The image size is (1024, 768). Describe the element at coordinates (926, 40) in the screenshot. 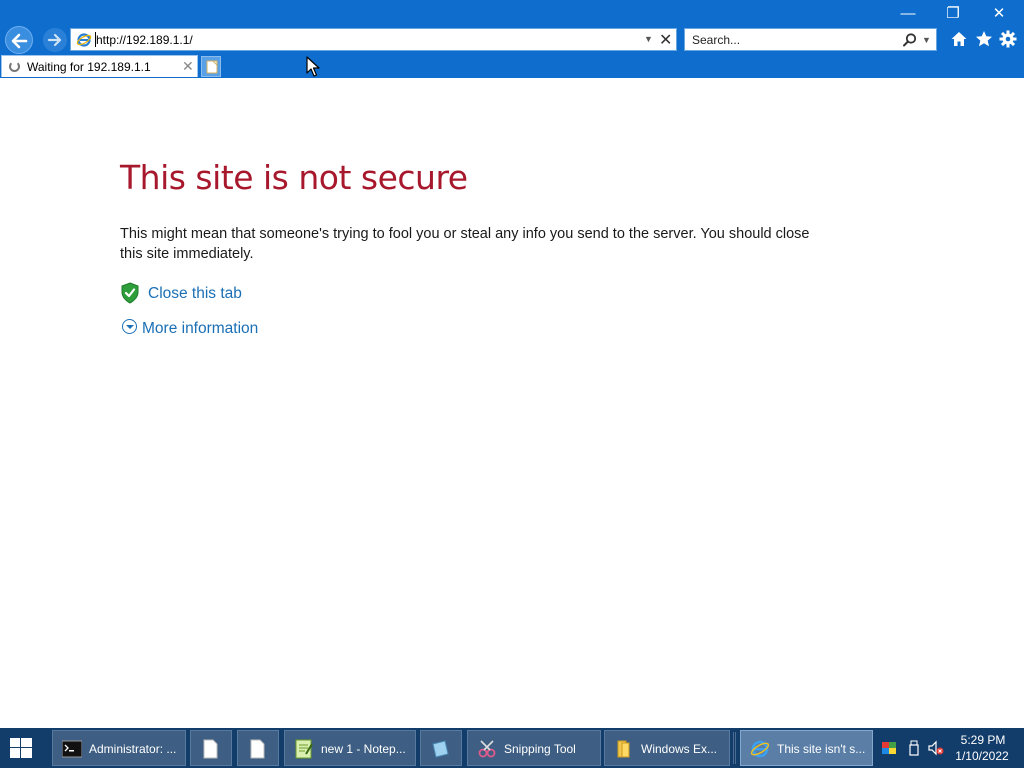

I see `search-dropdown-icon: ▼` at that location.